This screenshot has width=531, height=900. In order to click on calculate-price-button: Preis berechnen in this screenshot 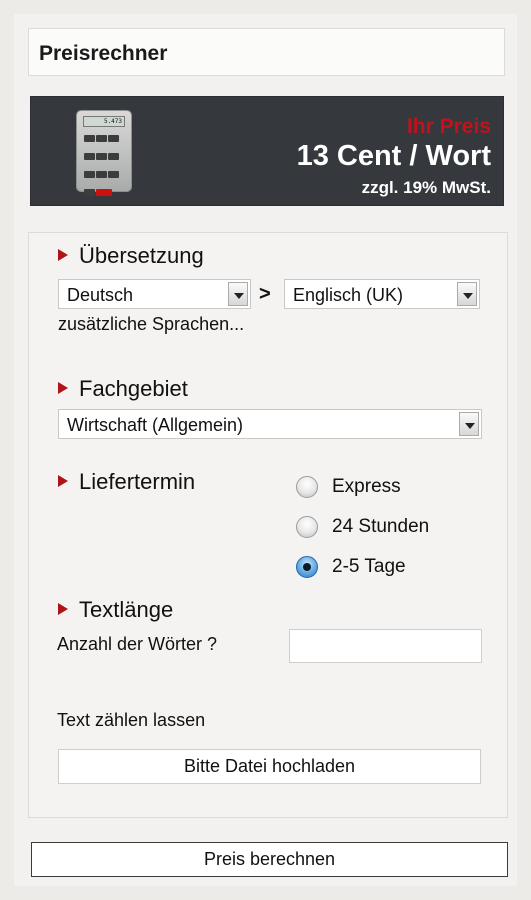, I will do `click(269, 859)`.